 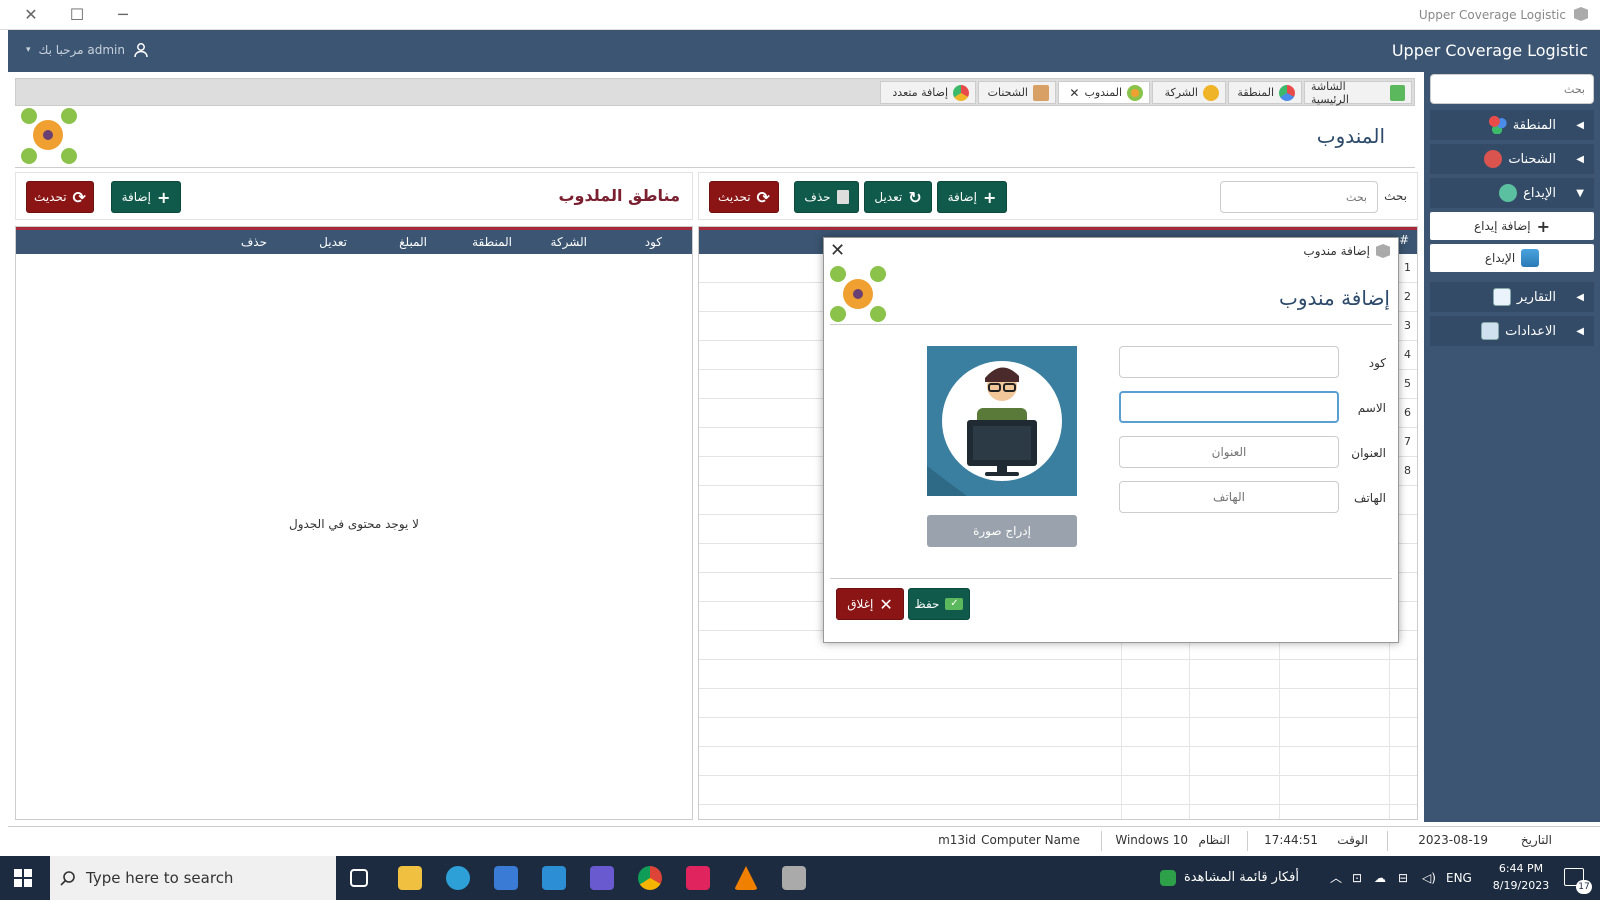 I want to click on name-input, so click(x=1229, y=407).